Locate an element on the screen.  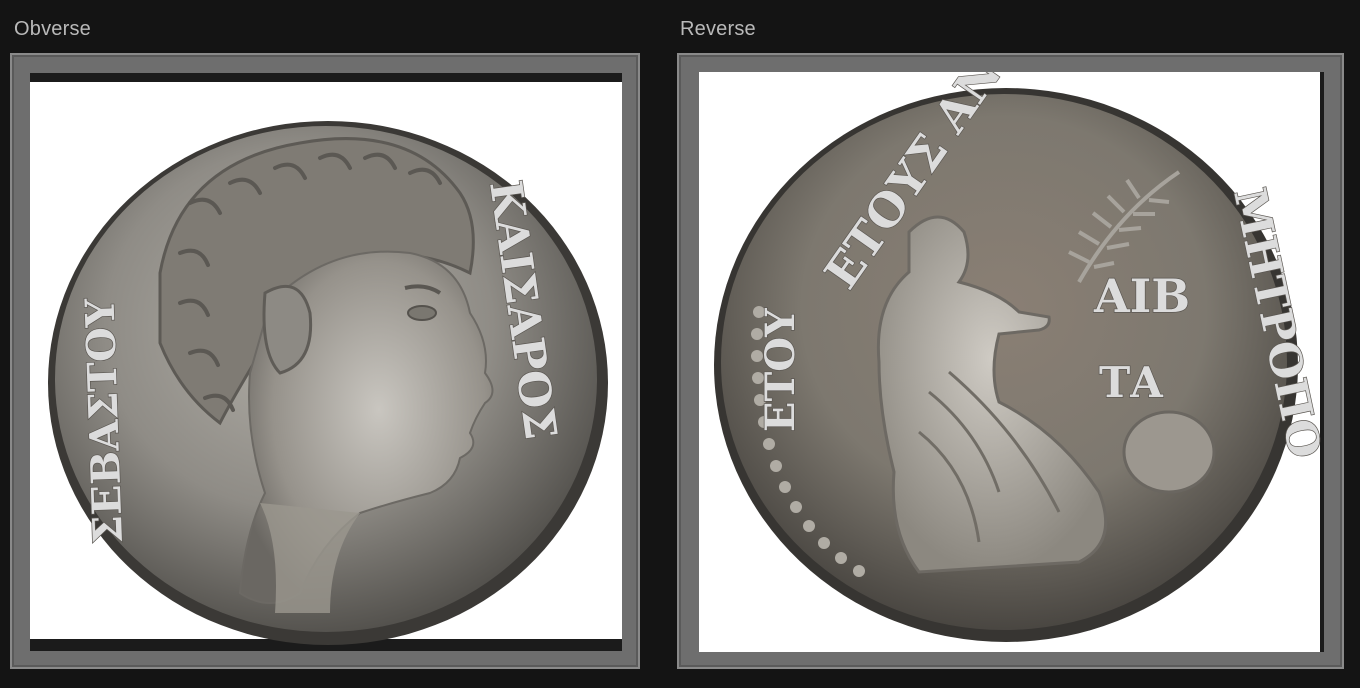
obverse-legend-left: ΣΕΒΑΣΤΟΥ is located at coordinates (104, 420).